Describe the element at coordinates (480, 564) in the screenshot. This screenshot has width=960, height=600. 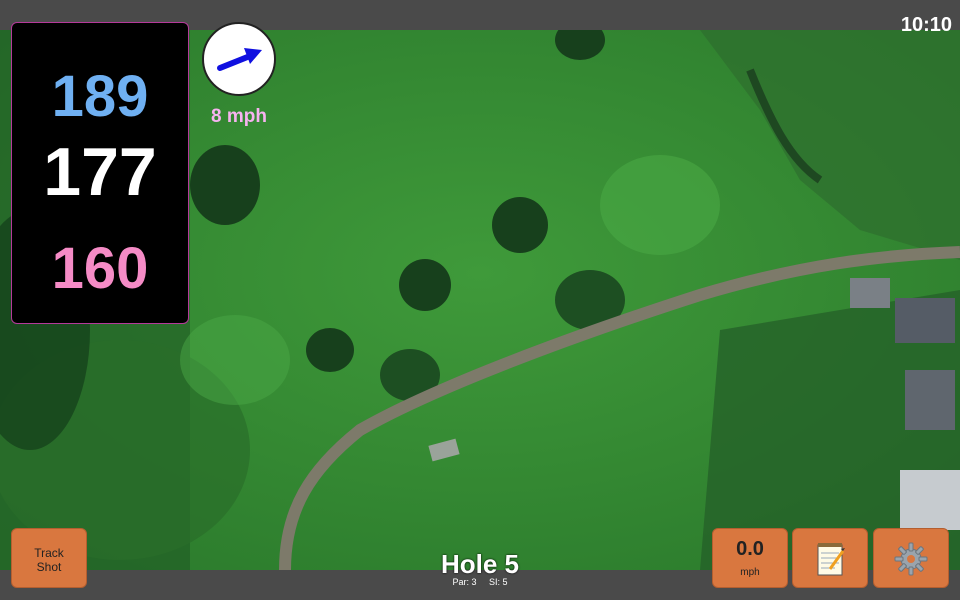
I see `hole-title: Hole 5` at that location.